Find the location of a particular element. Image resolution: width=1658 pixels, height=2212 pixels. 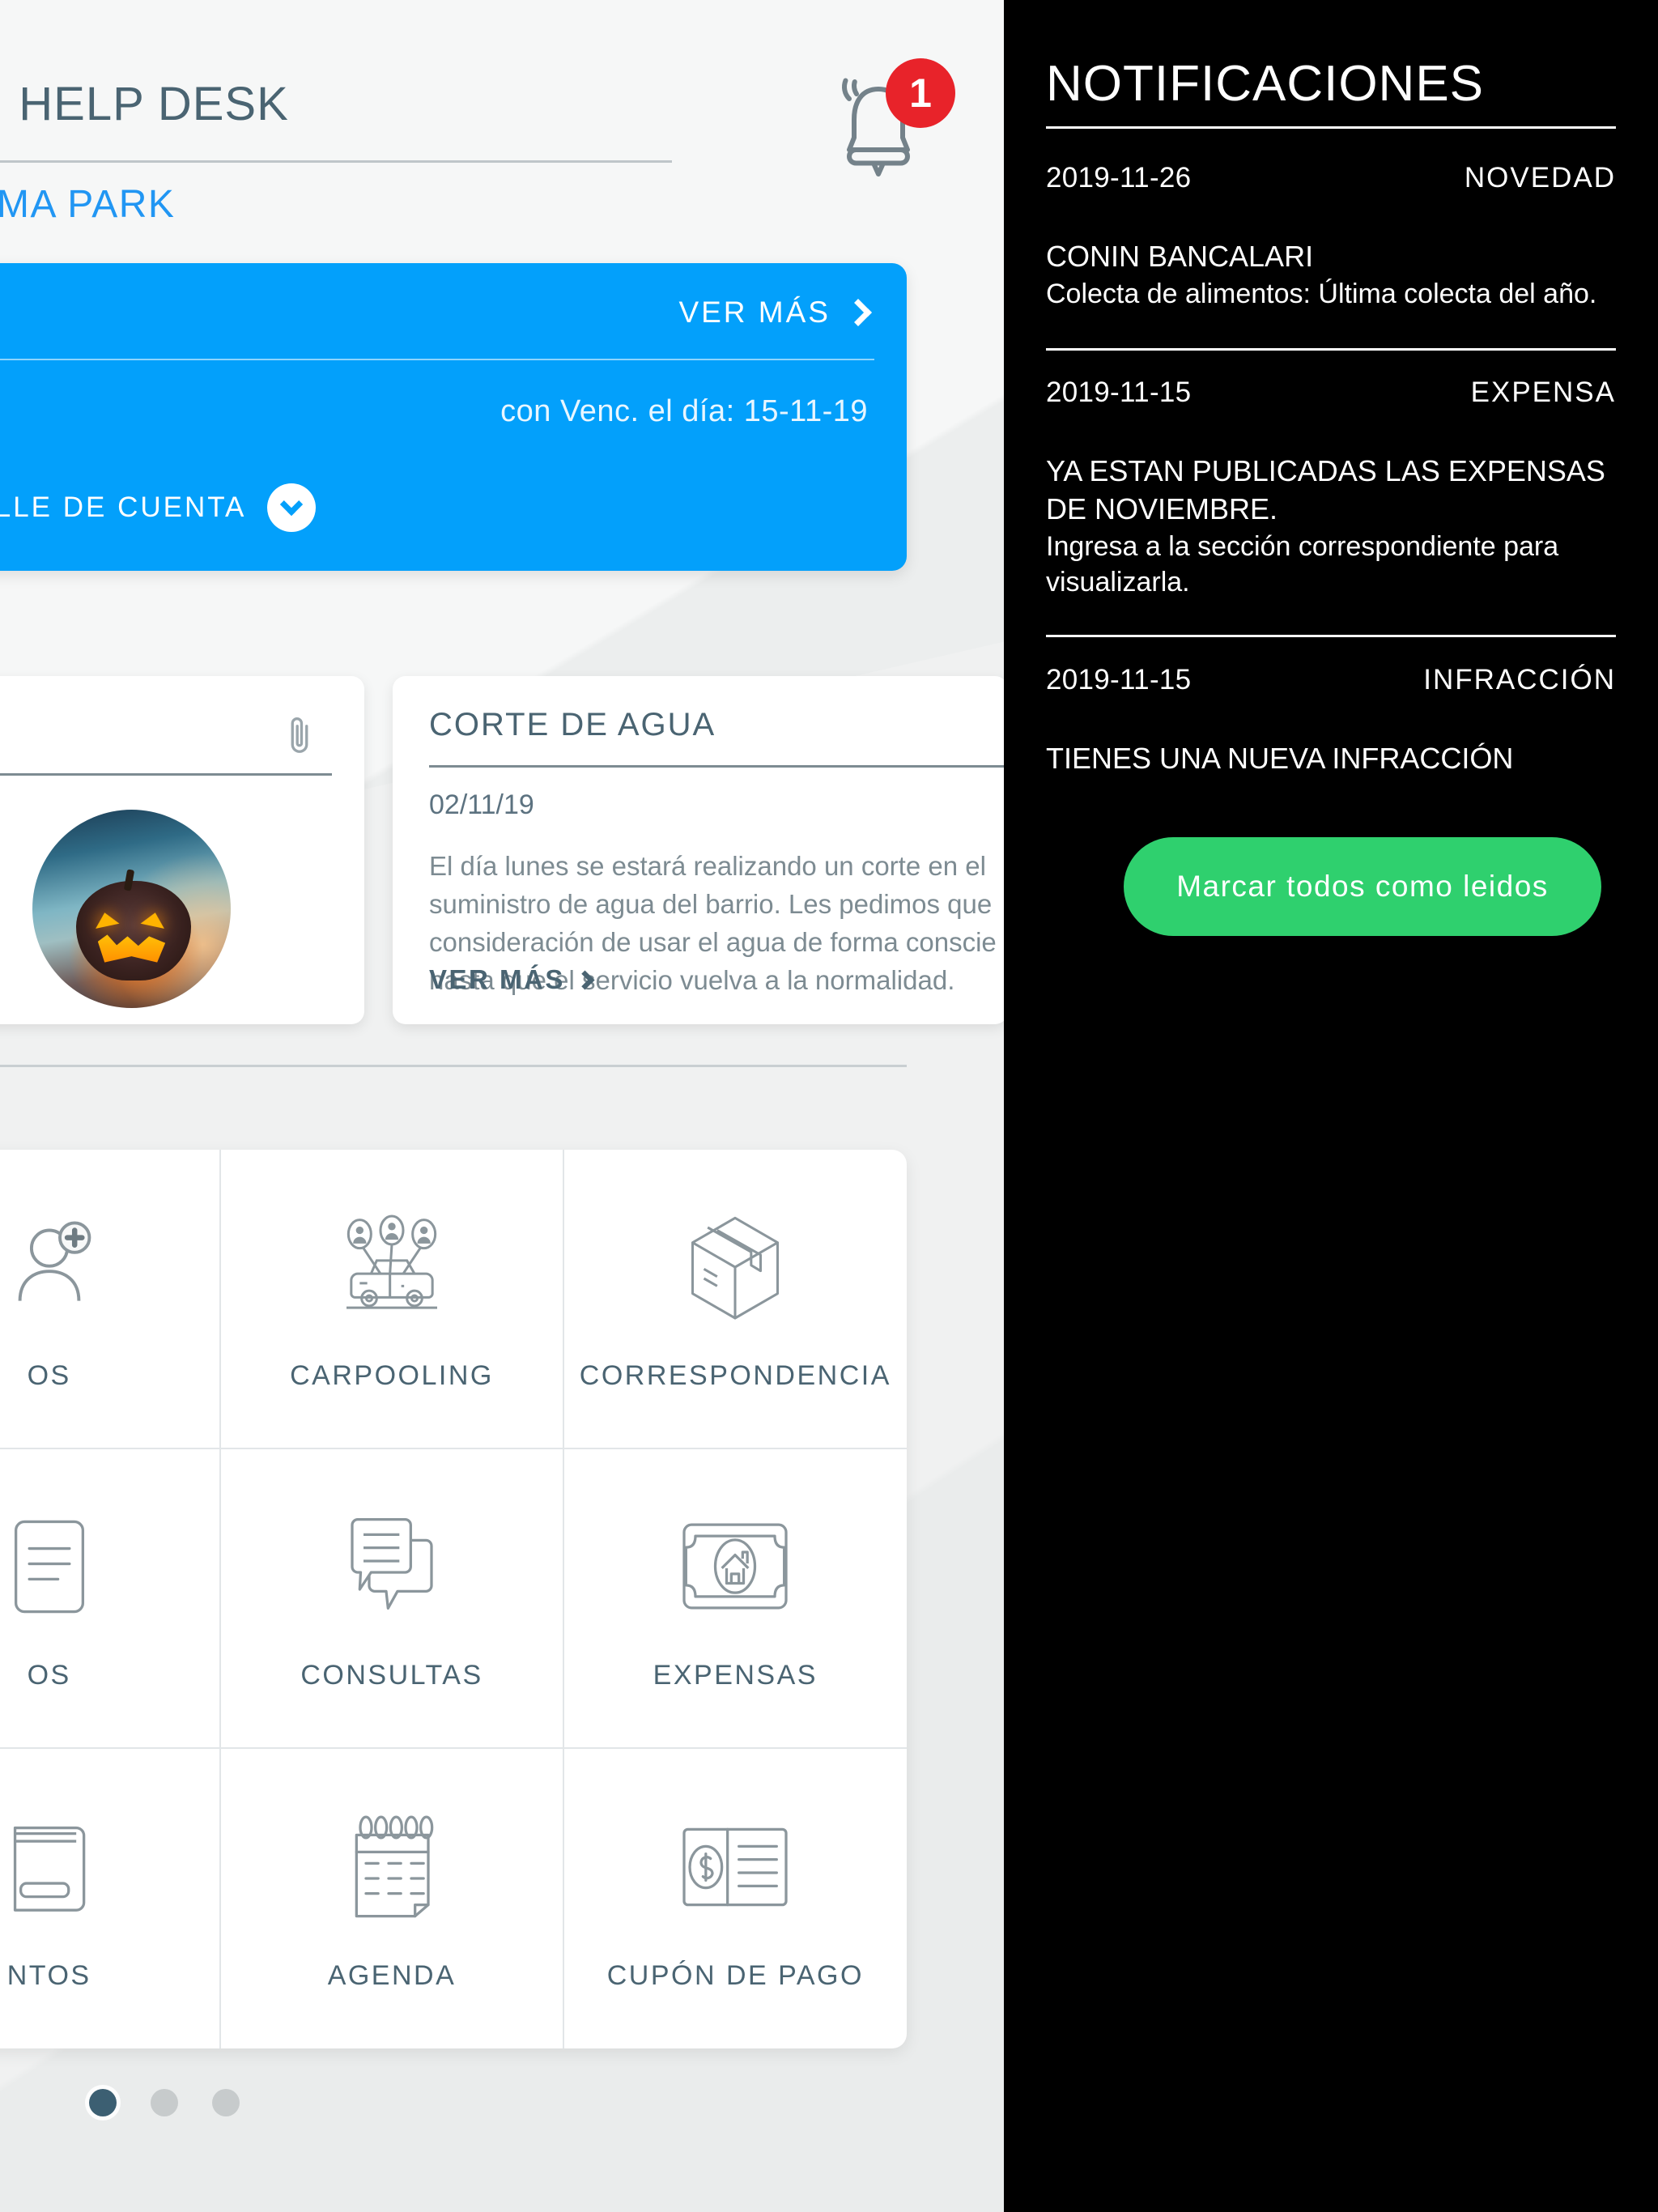

menu-item-label: NTOS is located at coordinates (48, 1975).